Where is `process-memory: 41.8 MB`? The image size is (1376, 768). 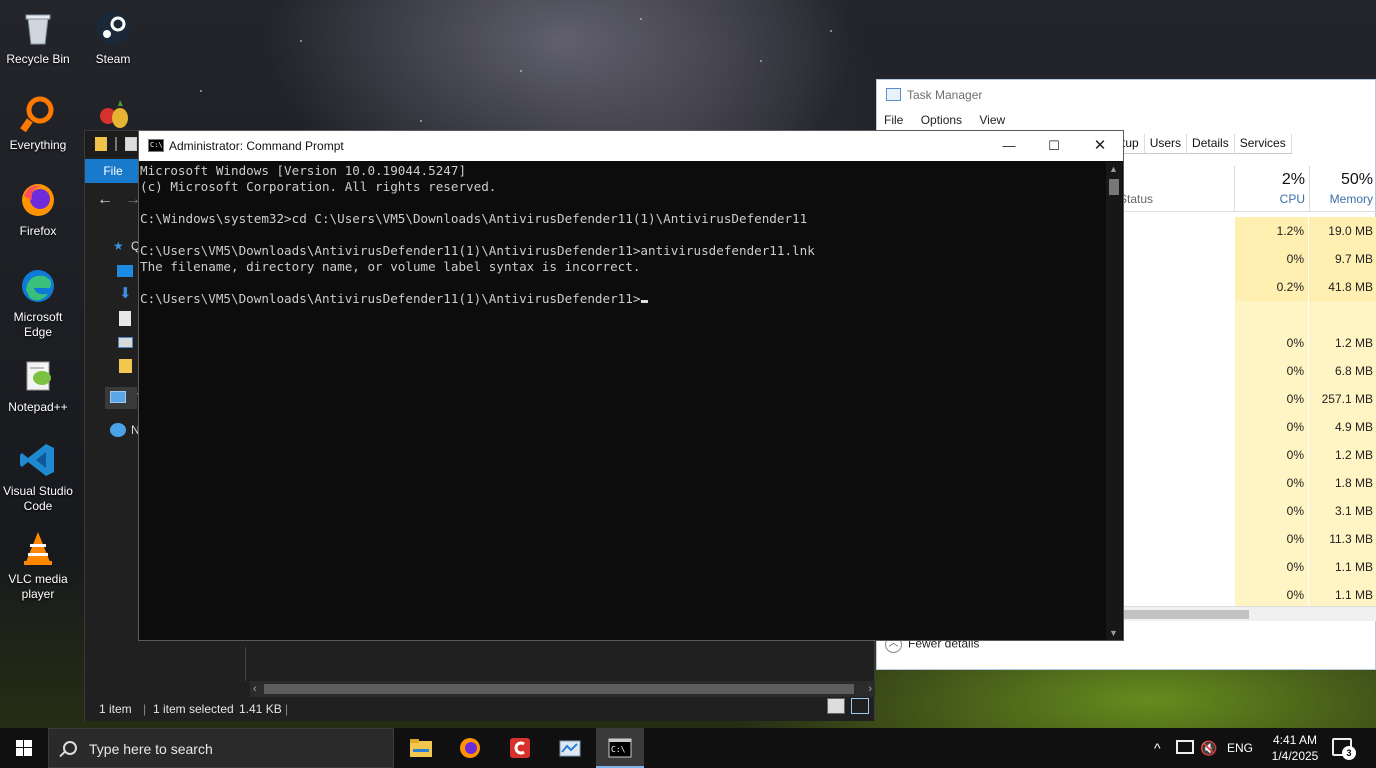
process-memory: 41.8 MB is located at coordinates (1342, 287).